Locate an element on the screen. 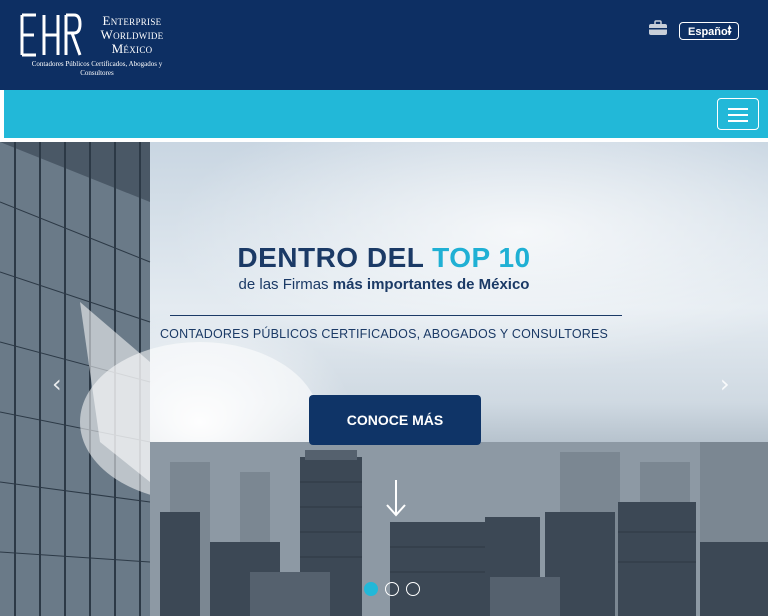 The height and width of the screenshot is (616, 768). logo-ewm-icon is located at coordinates (51, 35).